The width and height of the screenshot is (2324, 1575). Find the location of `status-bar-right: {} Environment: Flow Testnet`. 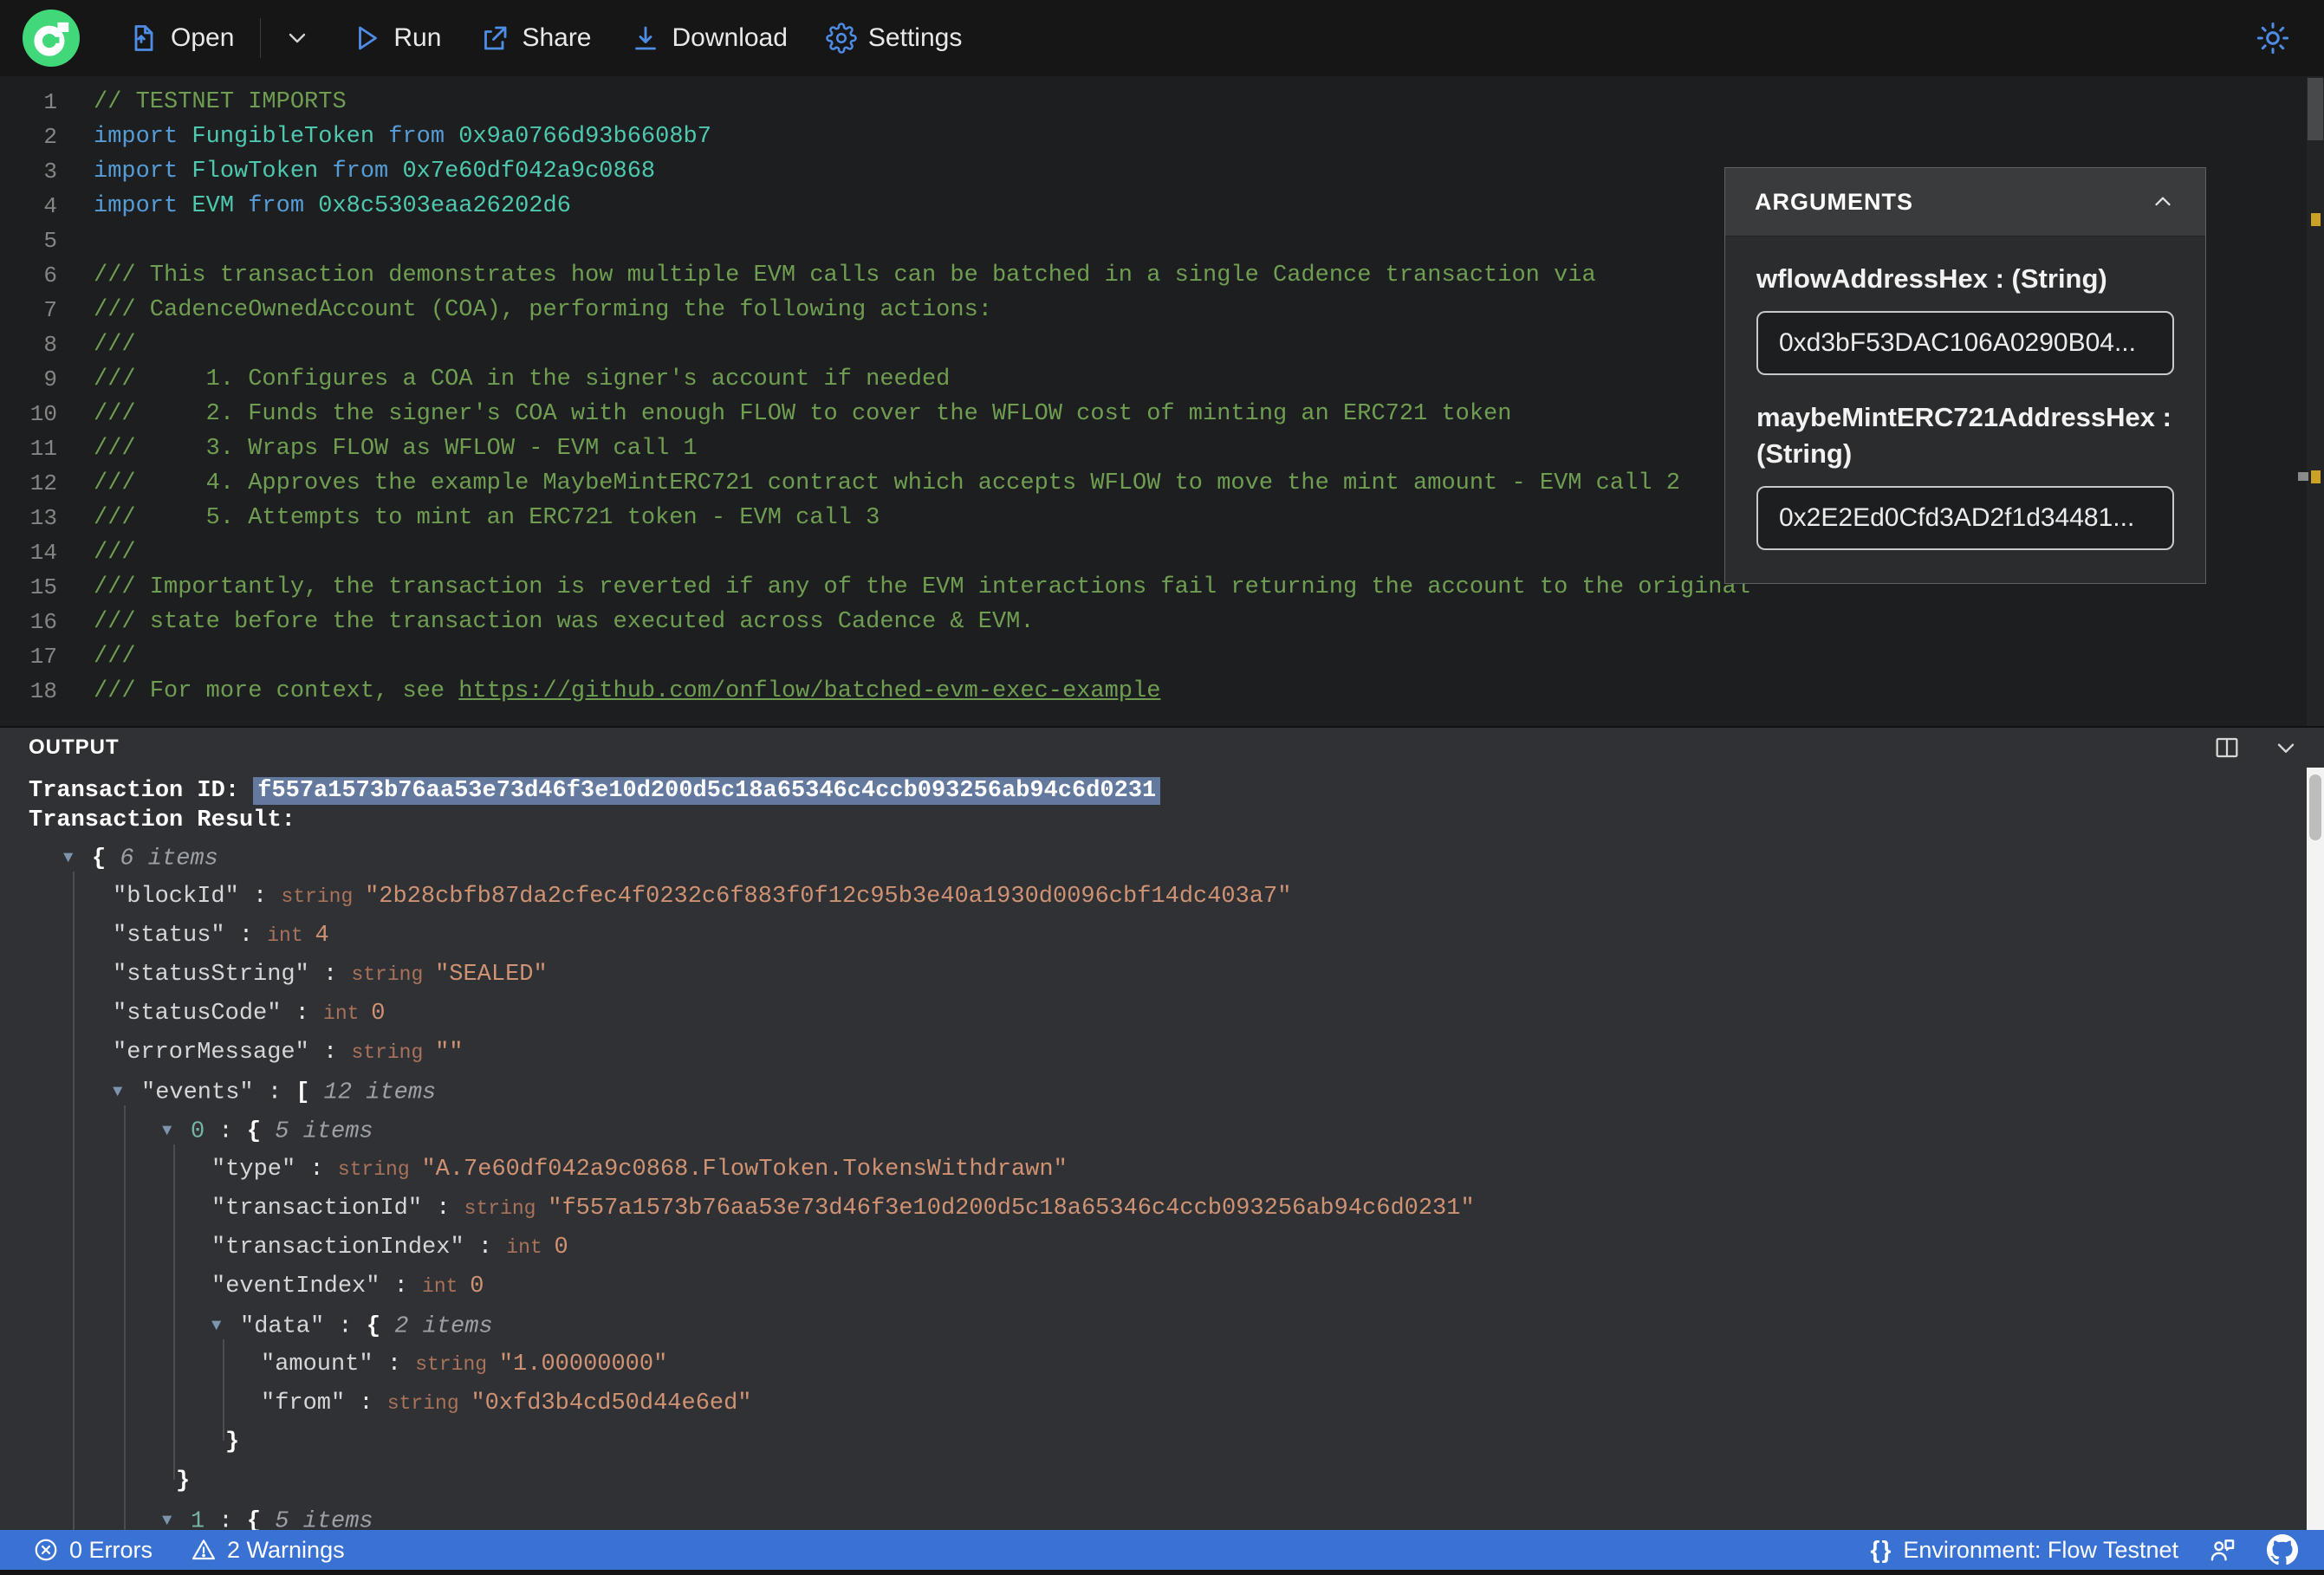

status-bar-right: {} Environment: Flow Testnet is located at coordinates (2084, 1549).